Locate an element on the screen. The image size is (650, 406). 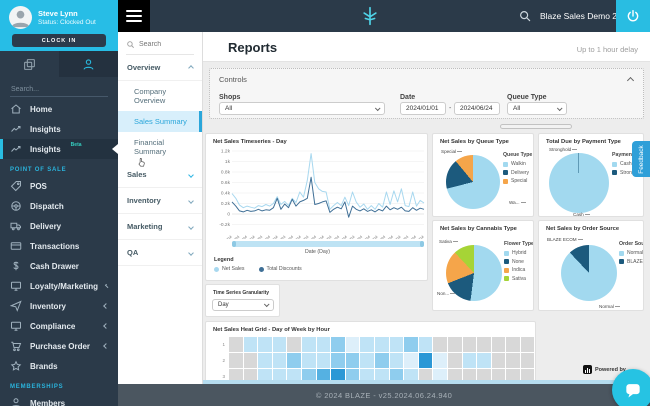
sidebar-item-brands: Brands is located at coordinates (59, 366).